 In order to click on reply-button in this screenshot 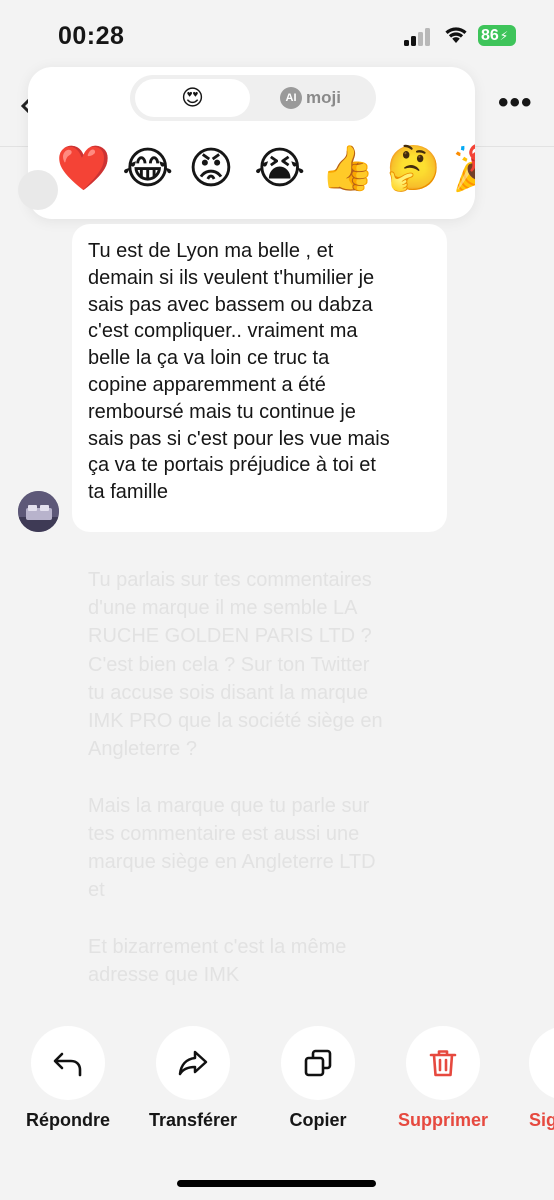, I will do `click(68, 1063)`.